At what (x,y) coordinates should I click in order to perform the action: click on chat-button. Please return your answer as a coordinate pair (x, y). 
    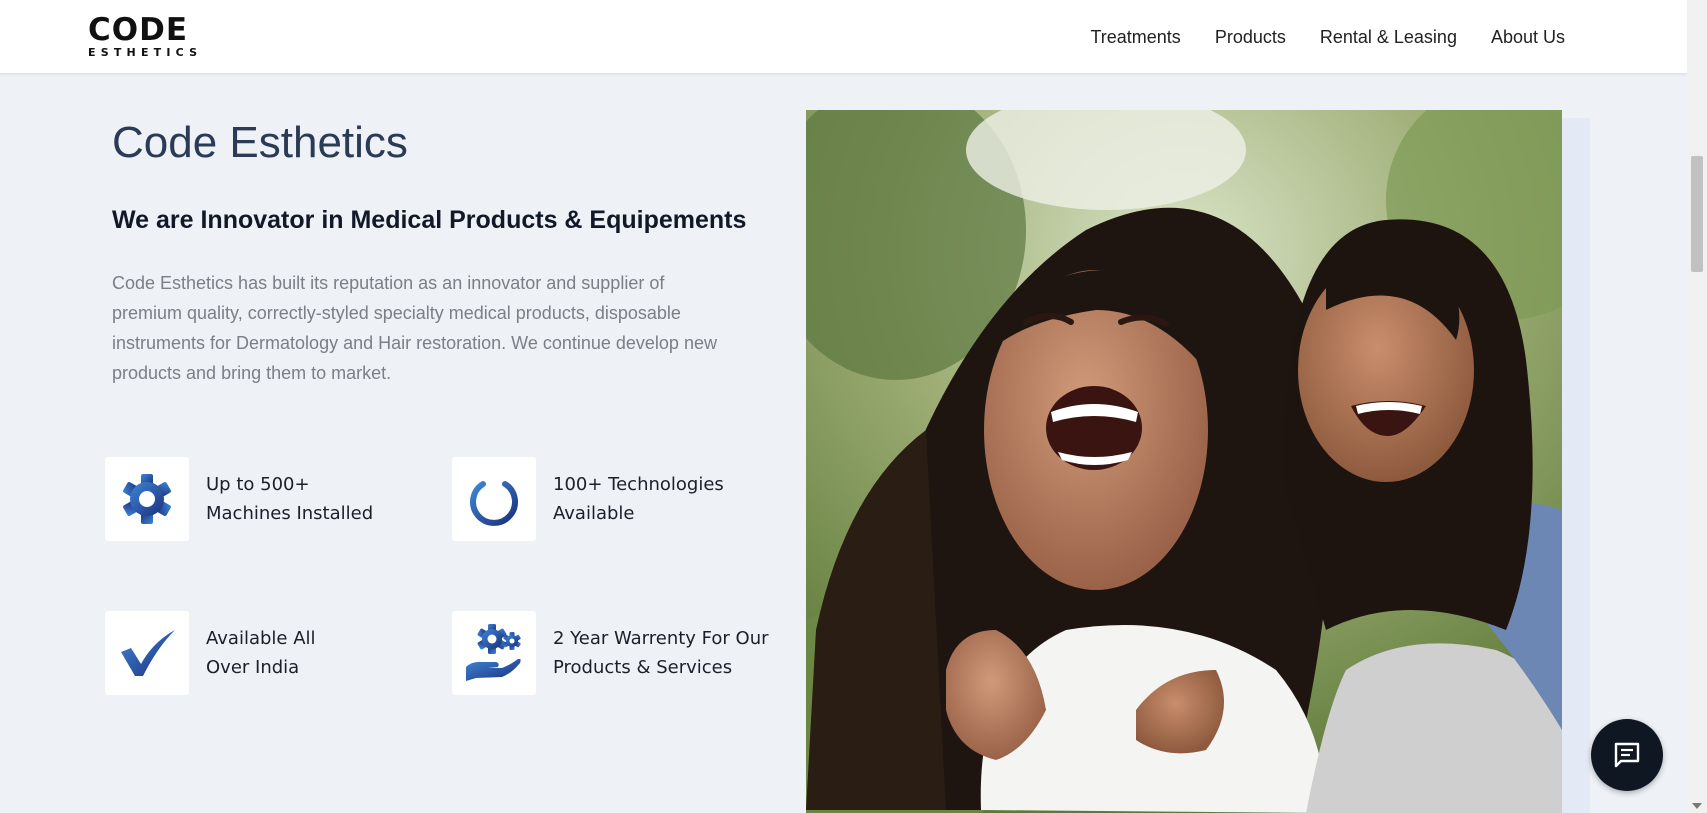
    Looking at the image, I should click on (1627, 755).